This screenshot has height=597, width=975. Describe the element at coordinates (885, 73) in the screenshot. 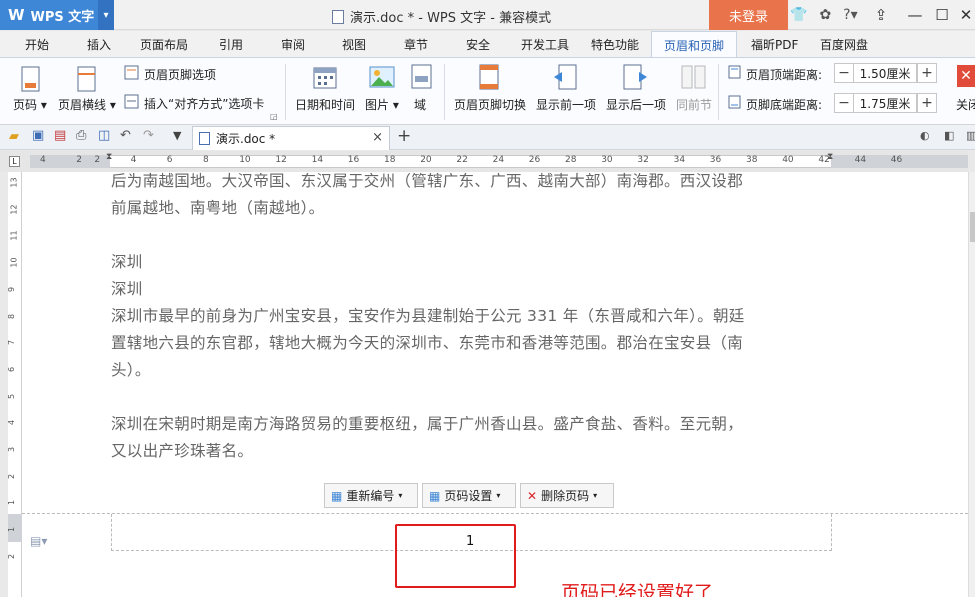

I see `header-top-distance-input: 1.50厘米` at that location.